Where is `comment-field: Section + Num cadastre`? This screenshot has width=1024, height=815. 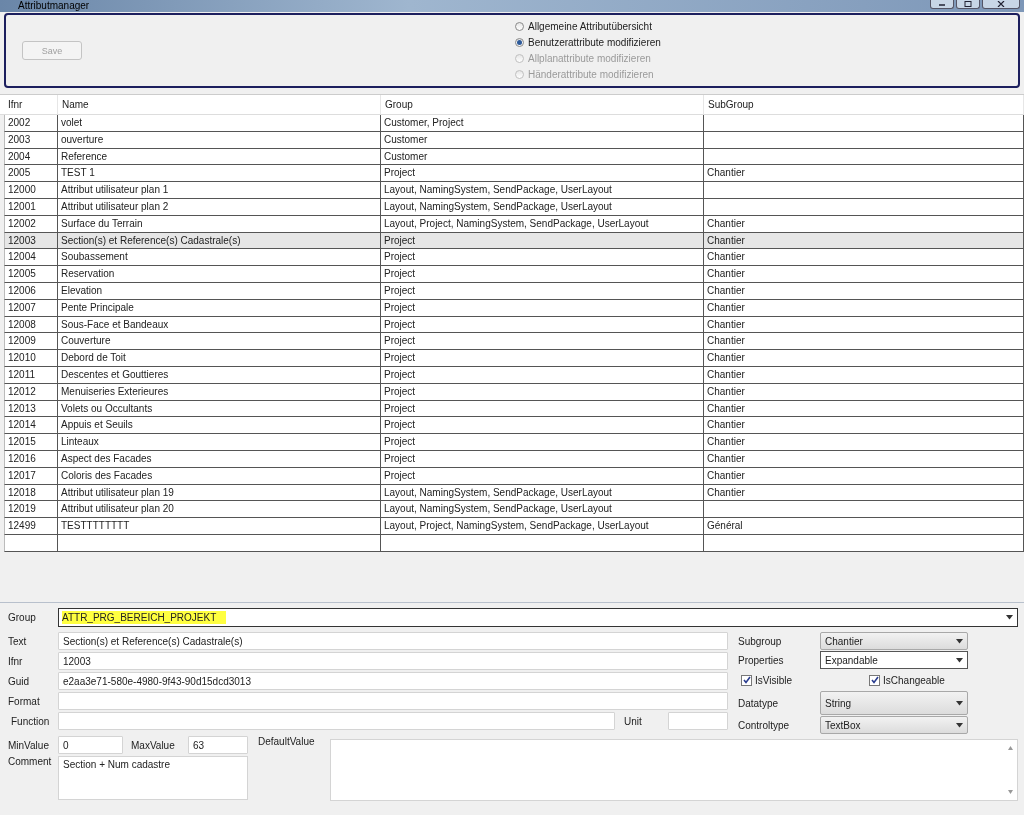 comment-field: Section + Num cadastre is located at coordinates (153, 778).